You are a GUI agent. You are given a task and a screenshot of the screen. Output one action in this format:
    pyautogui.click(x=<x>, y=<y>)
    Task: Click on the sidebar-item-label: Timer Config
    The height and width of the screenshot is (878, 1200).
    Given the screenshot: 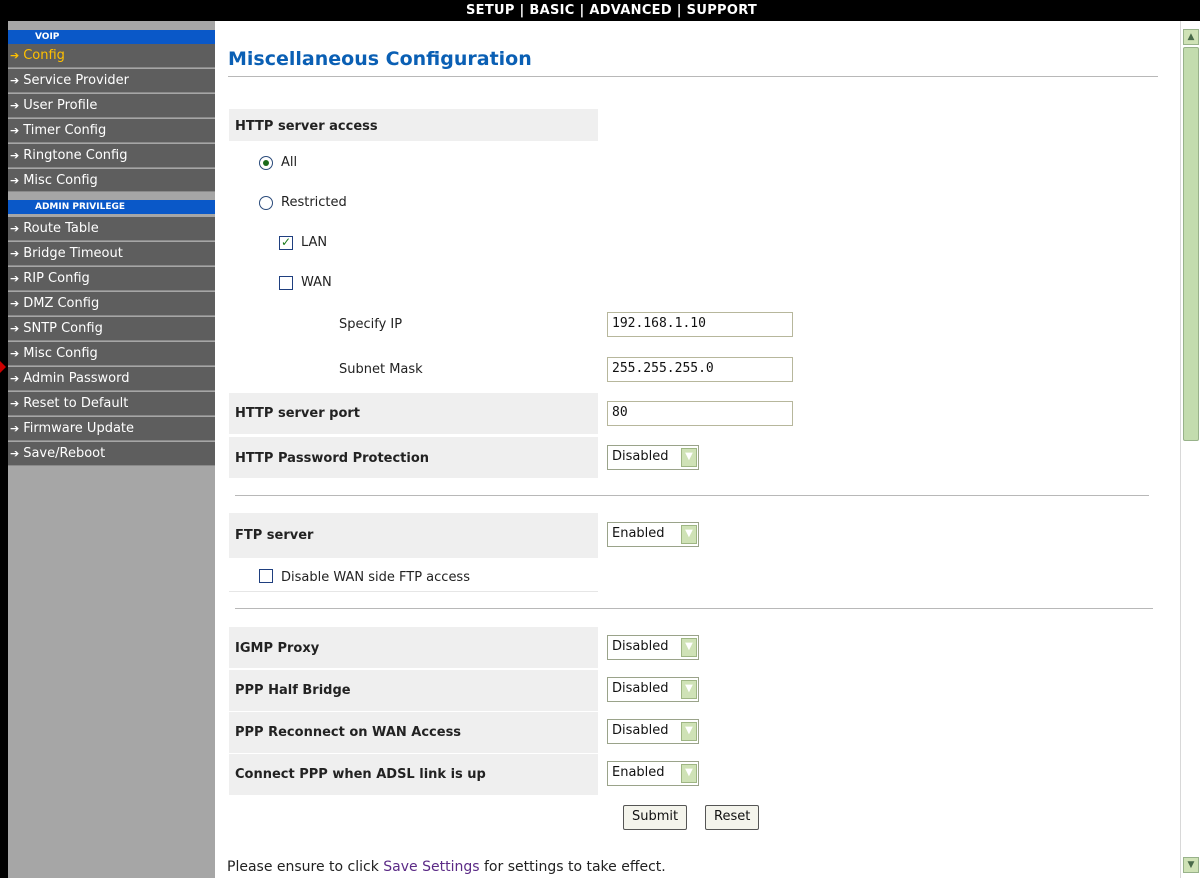 What is the action you would take?
    pyautogui.click(x=65, y=130)
    